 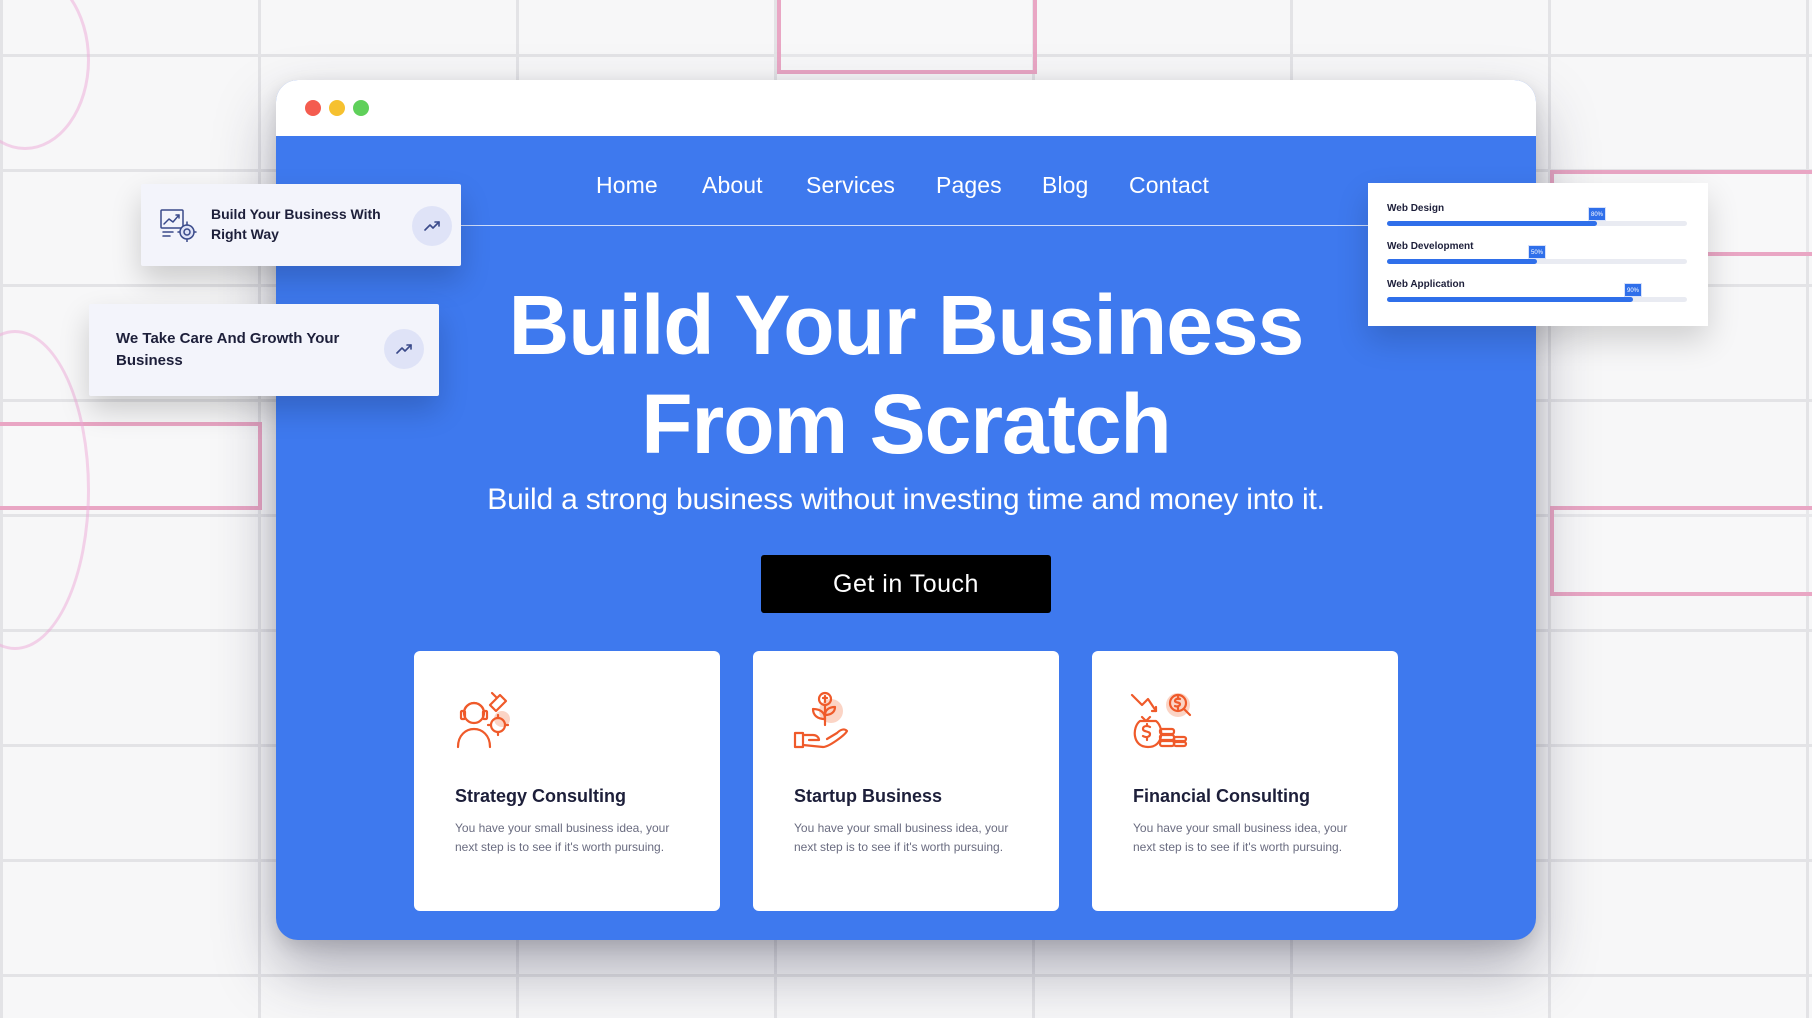 I want to click on skill-row: Web Application 90%, so click(x=1537, y=290).